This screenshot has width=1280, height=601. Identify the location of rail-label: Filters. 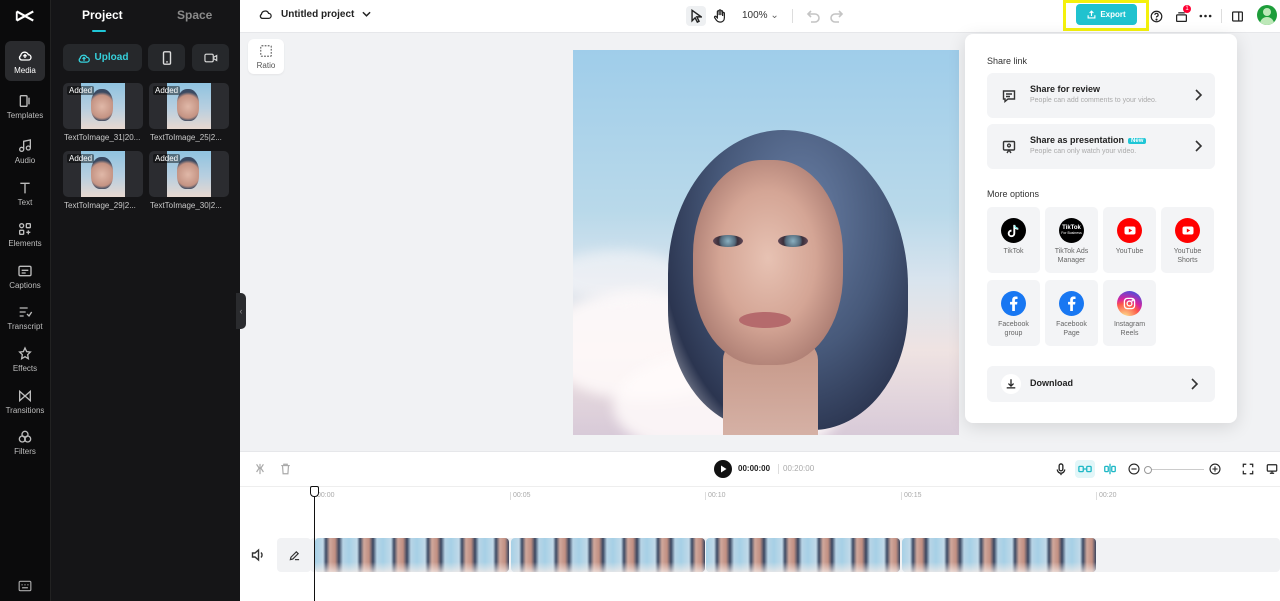
(25, 451).